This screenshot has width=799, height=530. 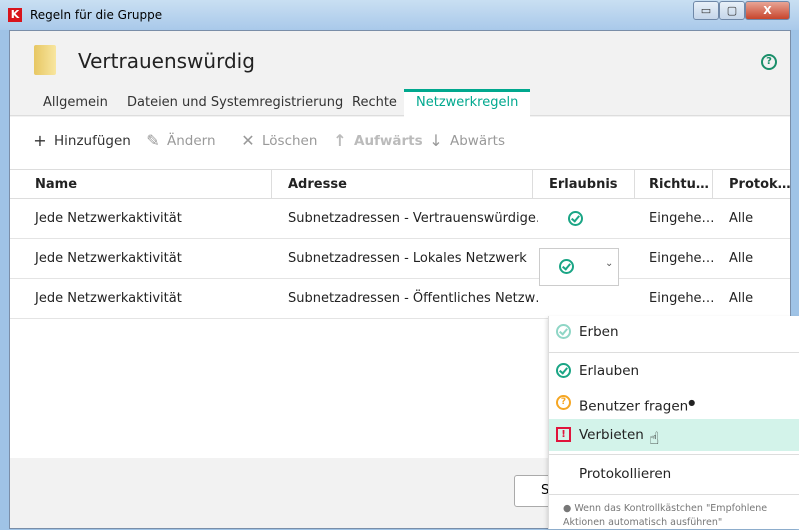 I want to click on page-title: Vertrauenswürdig, so click(x=166, y=61).